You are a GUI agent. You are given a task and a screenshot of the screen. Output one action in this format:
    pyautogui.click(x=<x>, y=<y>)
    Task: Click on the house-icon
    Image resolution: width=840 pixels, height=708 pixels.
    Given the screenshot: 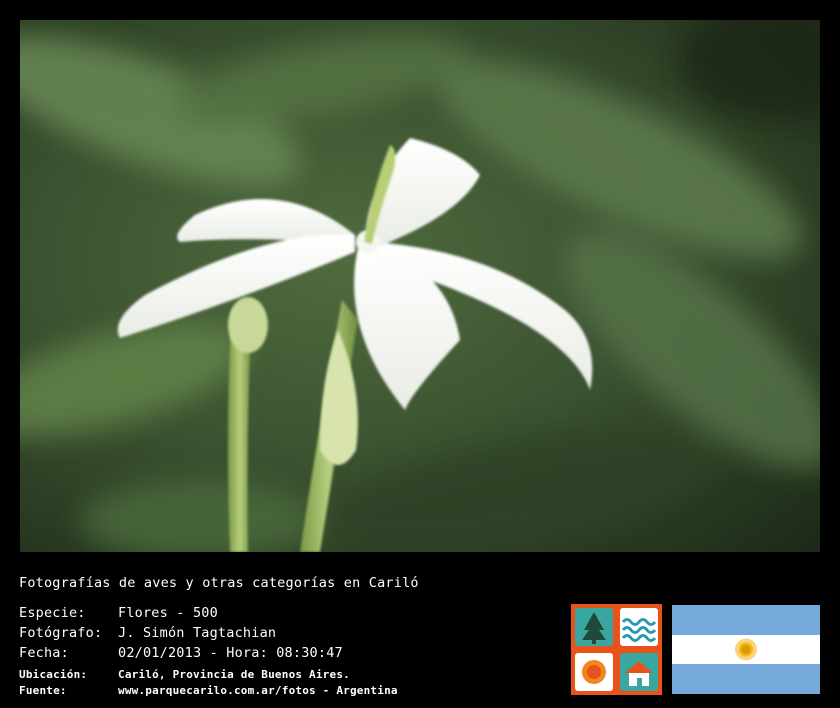 What is the action you would take?
    pyautogui.click(x=639, y=672)
    